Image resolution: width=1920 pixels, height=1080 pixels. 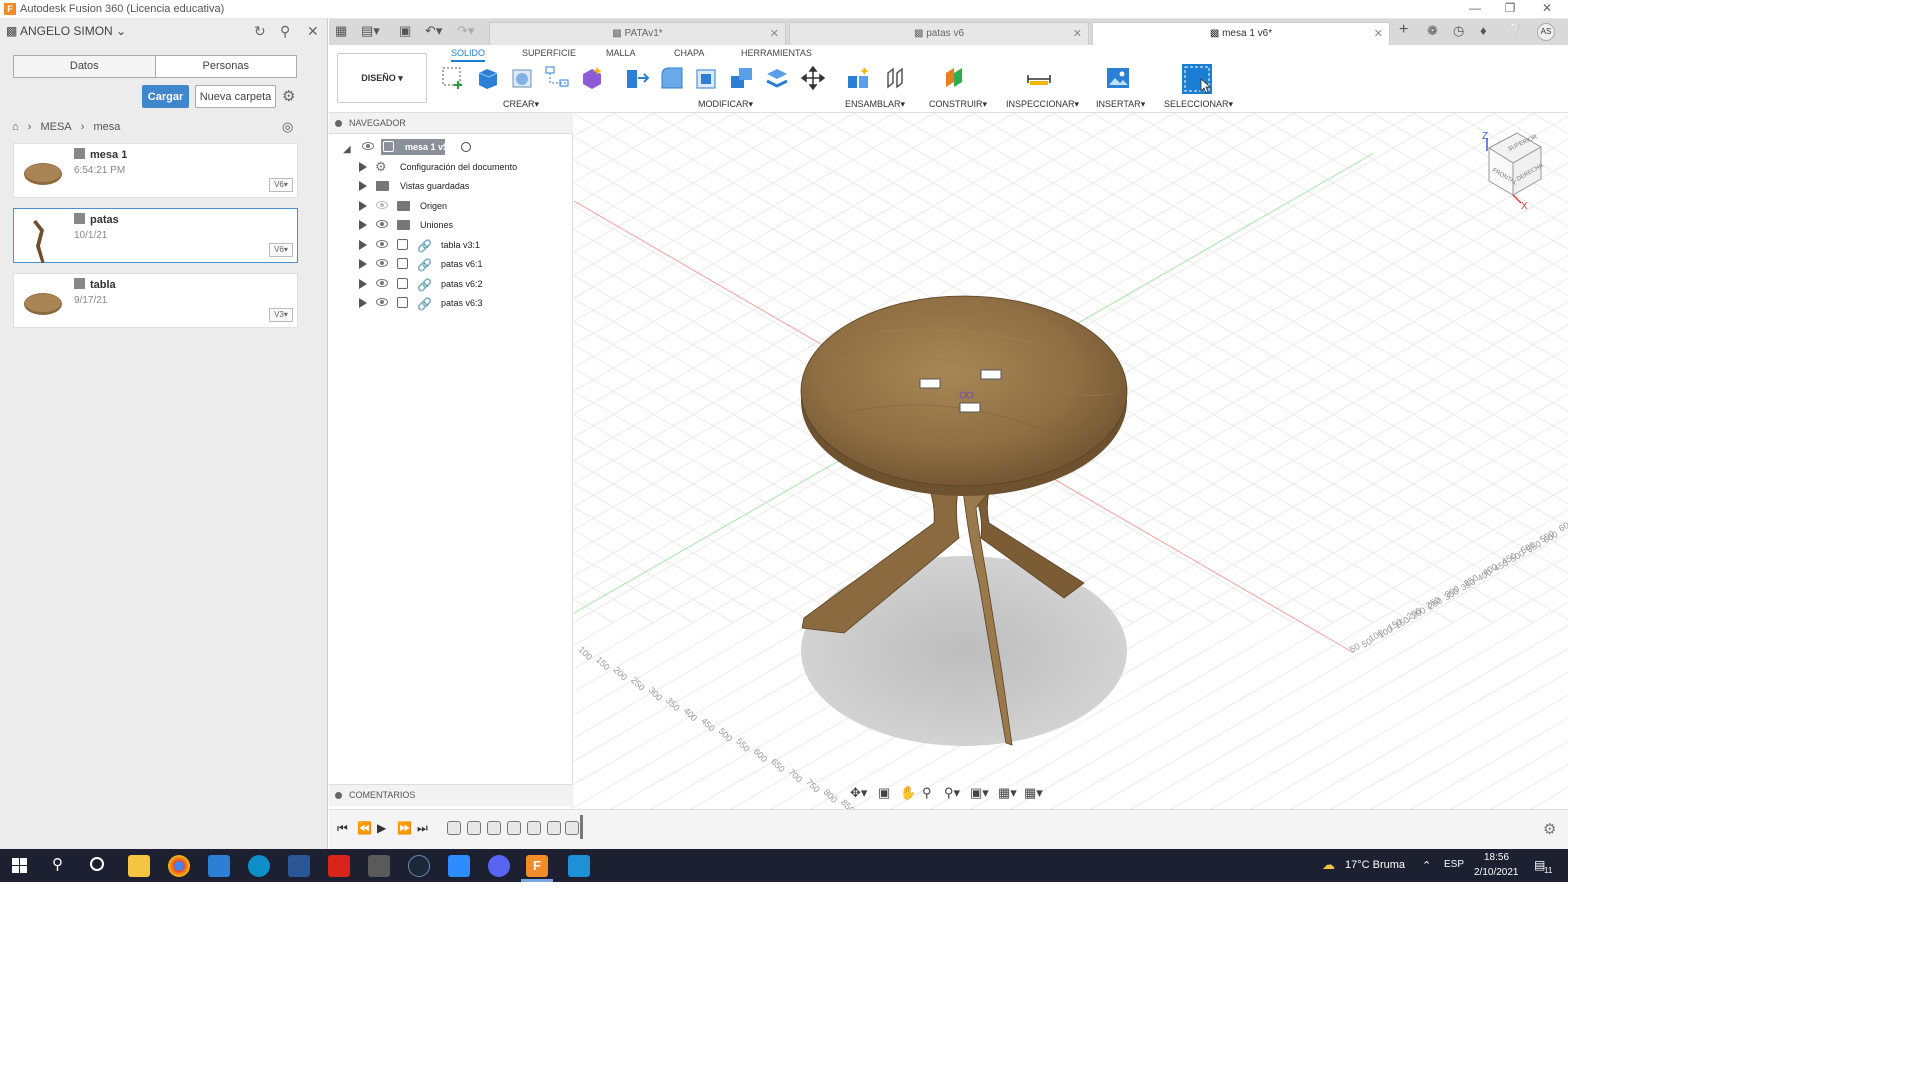 I want to click on create-sketch-icon, so click(x=453, y=78).